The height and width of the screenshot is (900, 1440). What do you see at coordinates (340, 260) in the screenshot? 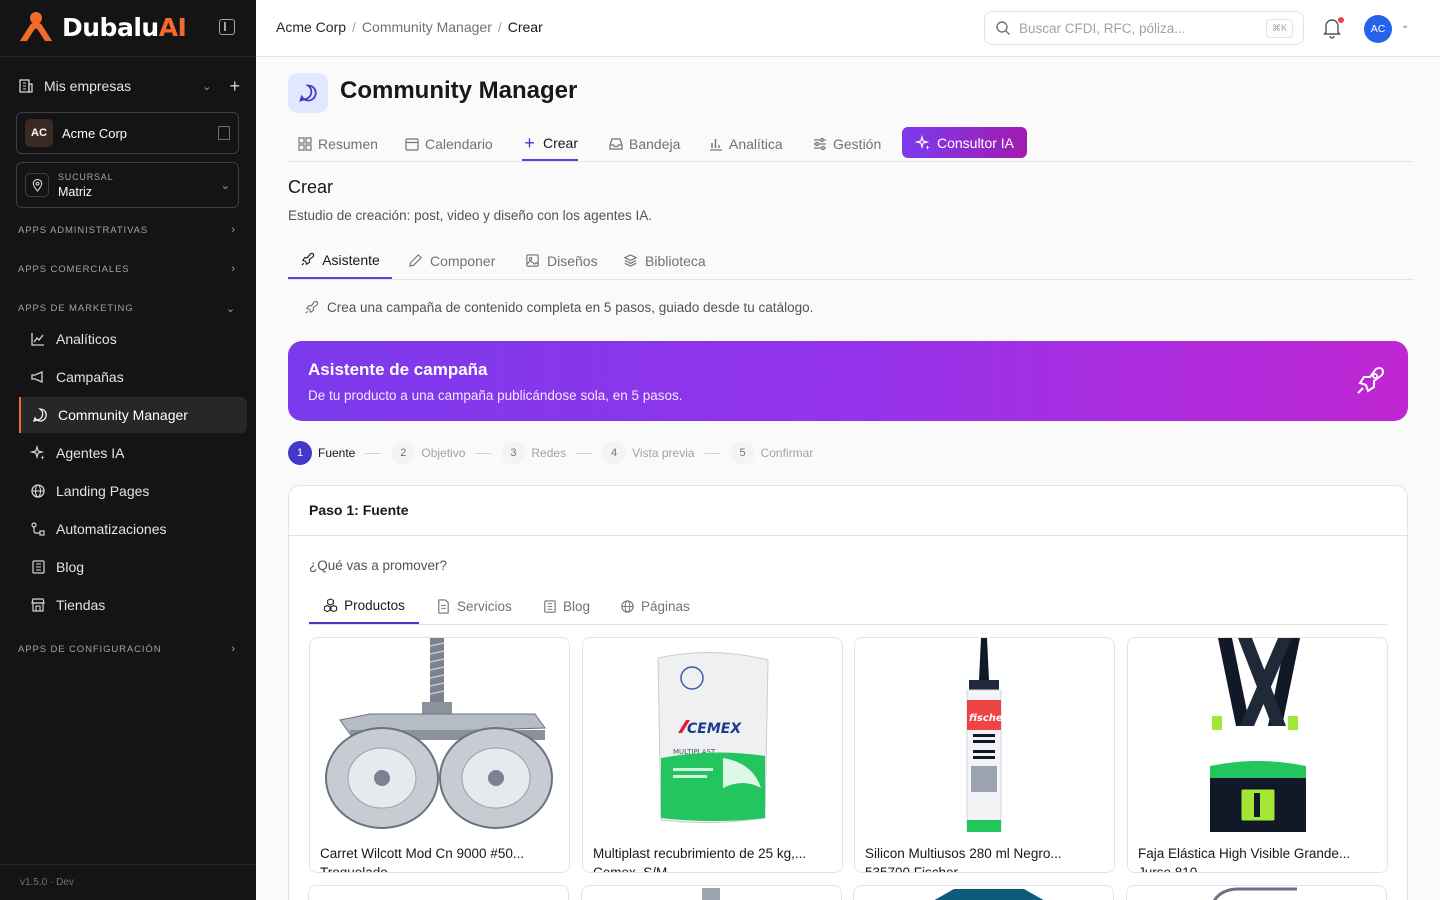
I see `tab-asistente: Asistente` at bounding box center [340, 260].